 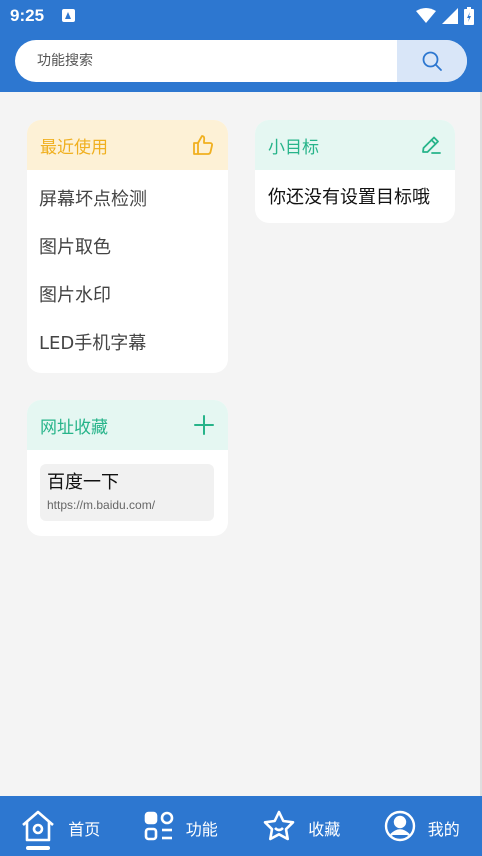 I want to click on recent-card: 最近使用 屏幕坏点检测 图片取色 图片水印 LED手机字幕, so click(x=127, y=246).